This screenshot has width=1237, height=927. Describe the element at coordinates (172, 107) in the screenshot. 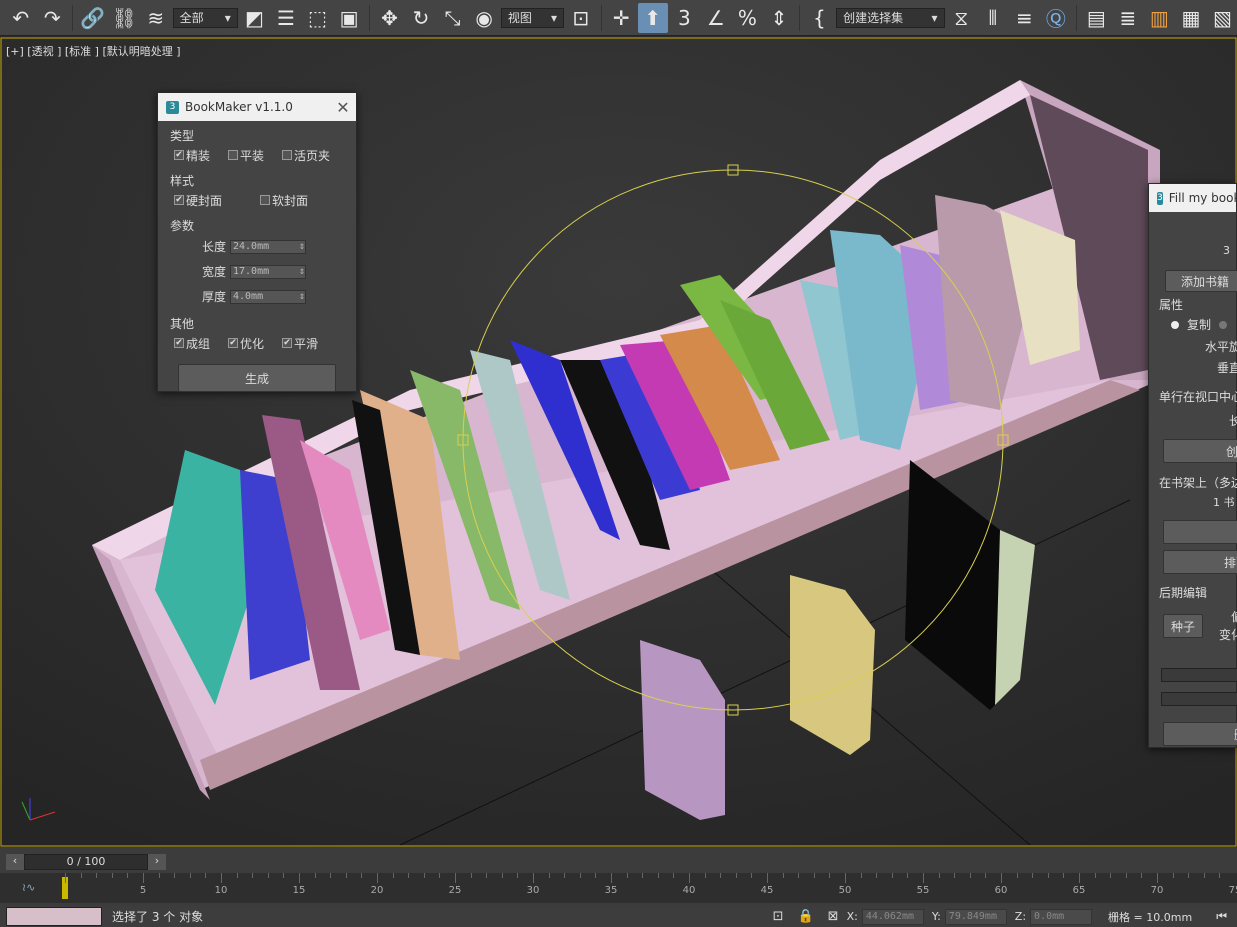

I see `app-logo-icon: 3` at that location.